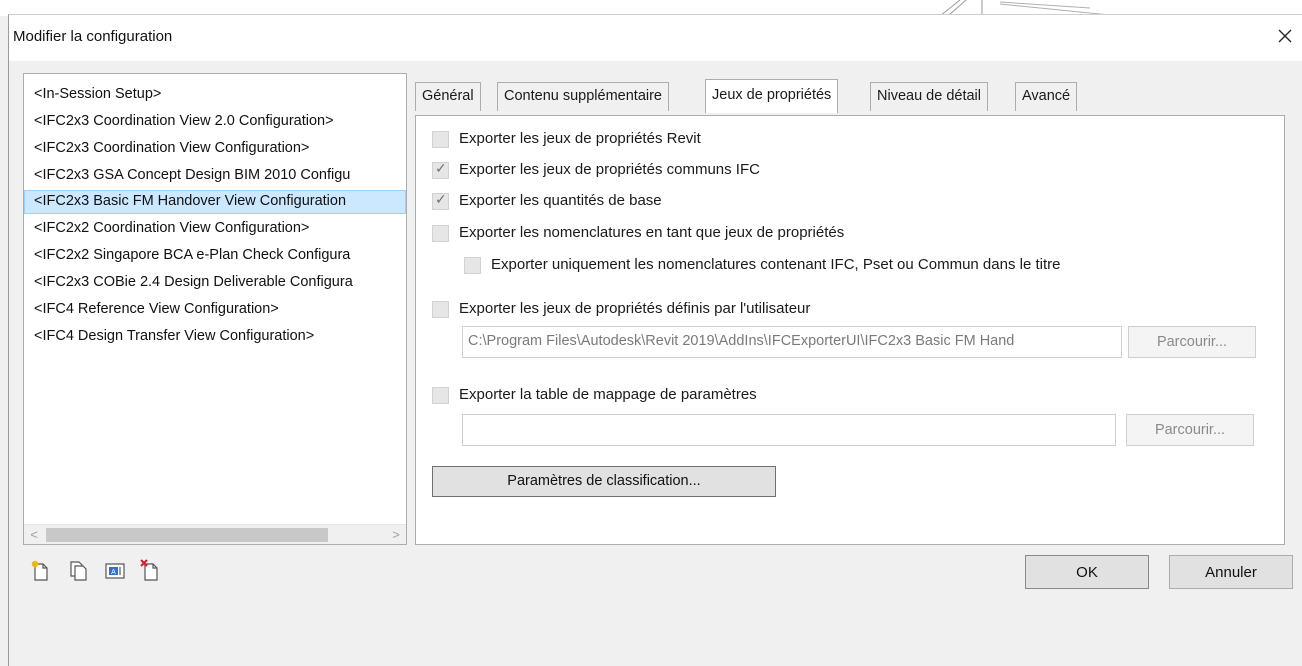  What do you see at coordinates (396, 534) in the screenshot?
I see `scroll-right-arrow-icon: >` at bounding box center [396, 534].